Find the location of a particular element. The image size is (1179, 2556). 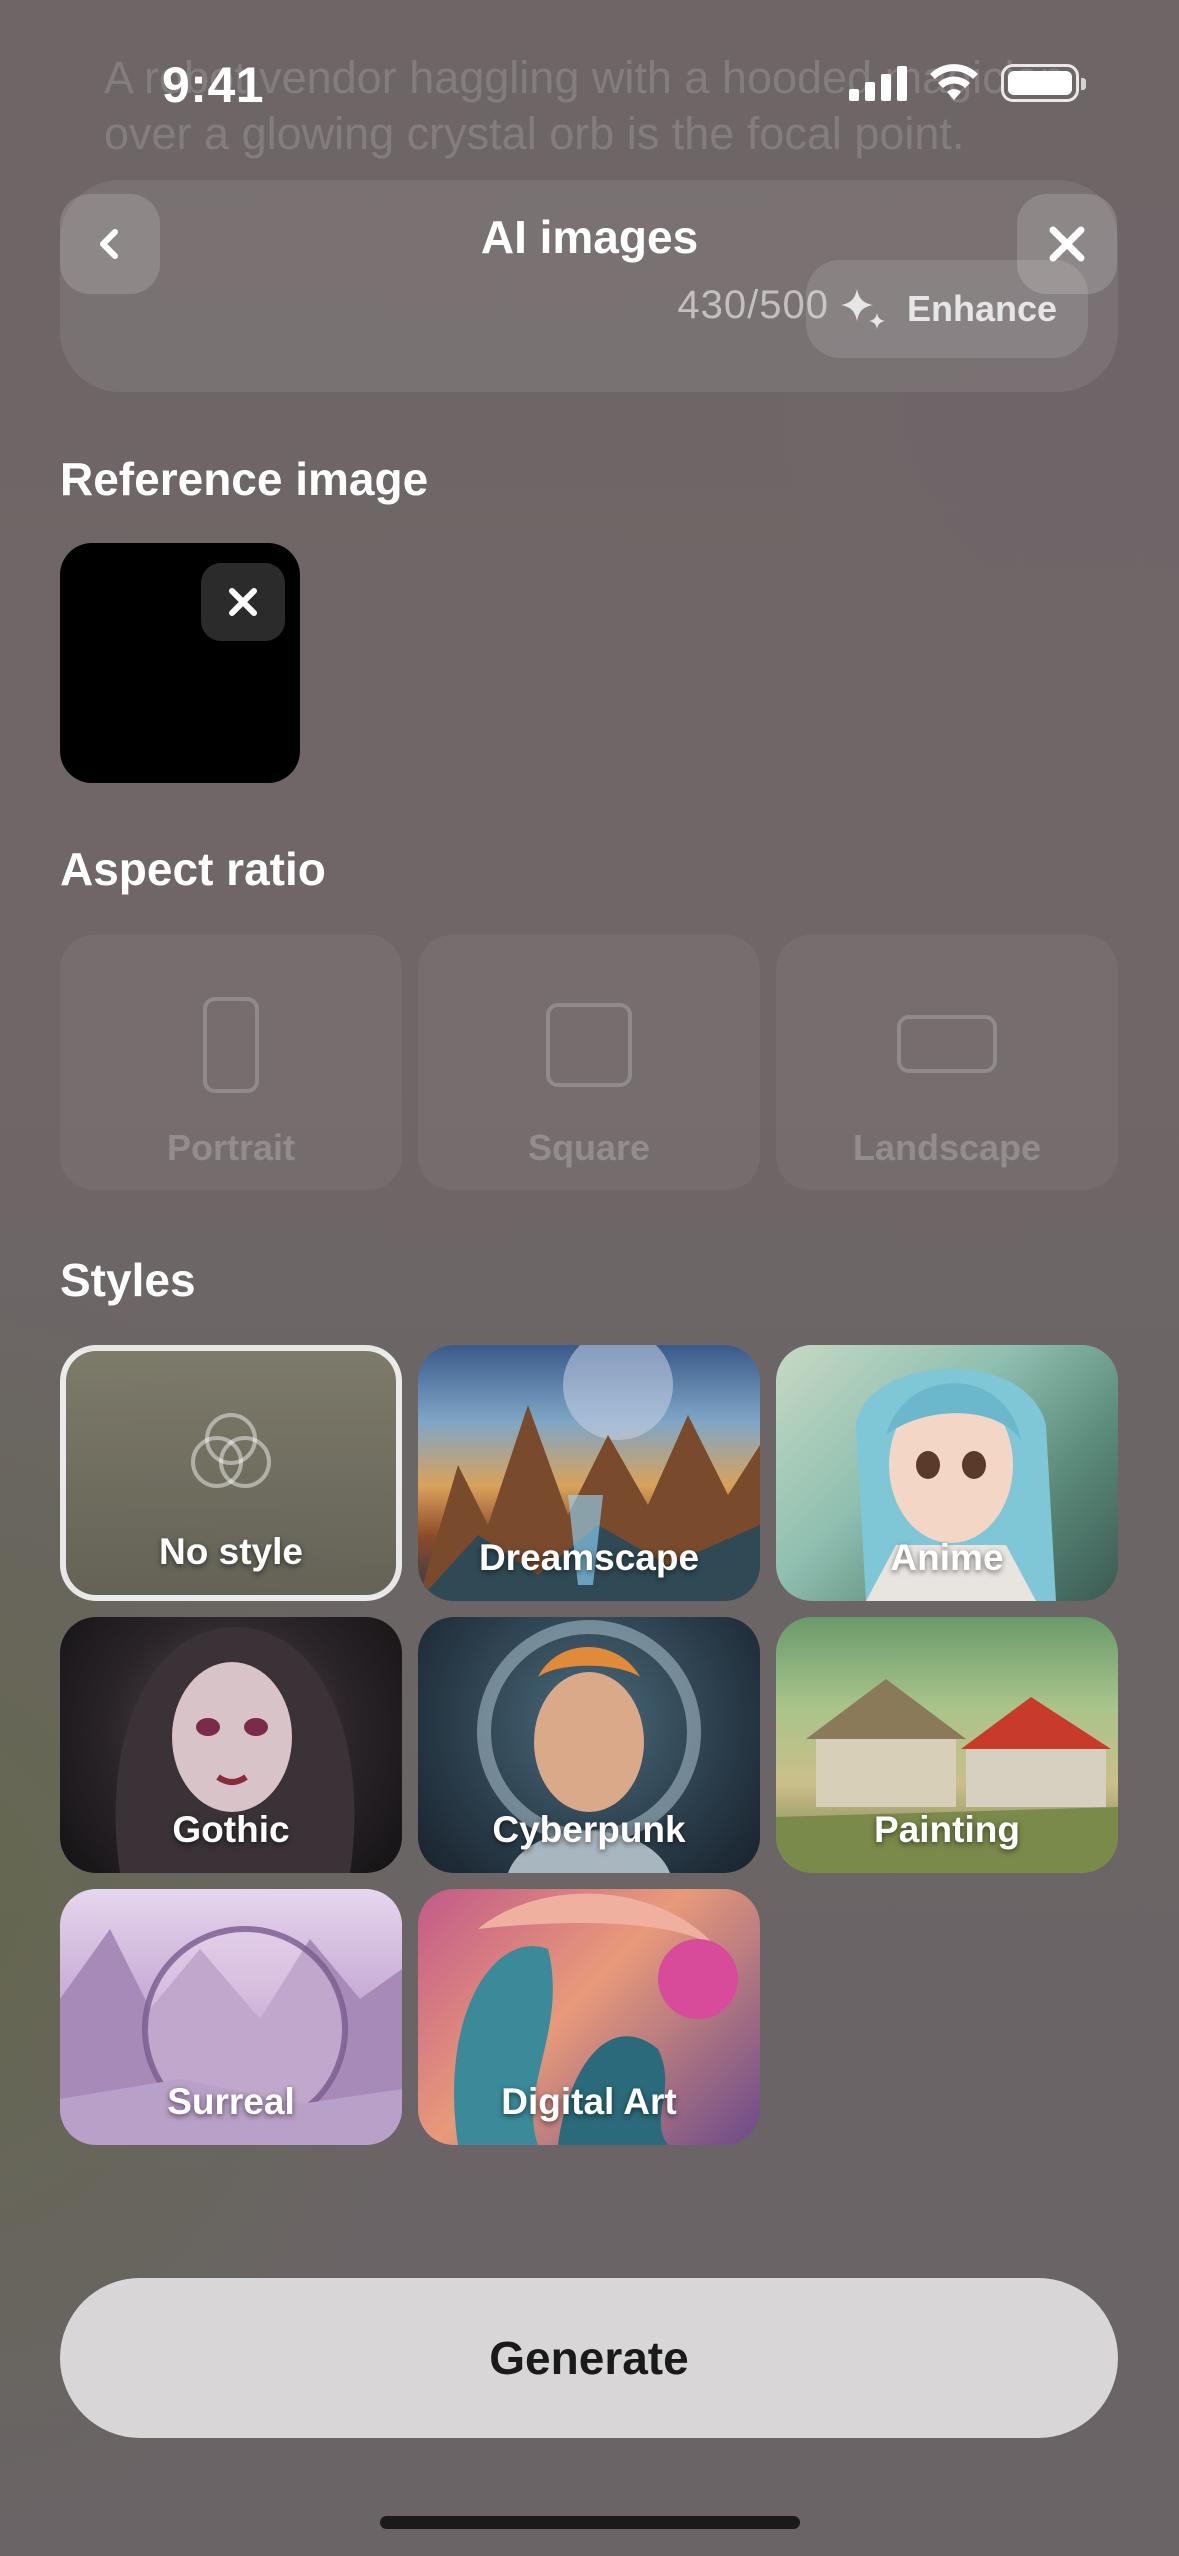

style-label: Gothic is located at coordinates (231, 1829).